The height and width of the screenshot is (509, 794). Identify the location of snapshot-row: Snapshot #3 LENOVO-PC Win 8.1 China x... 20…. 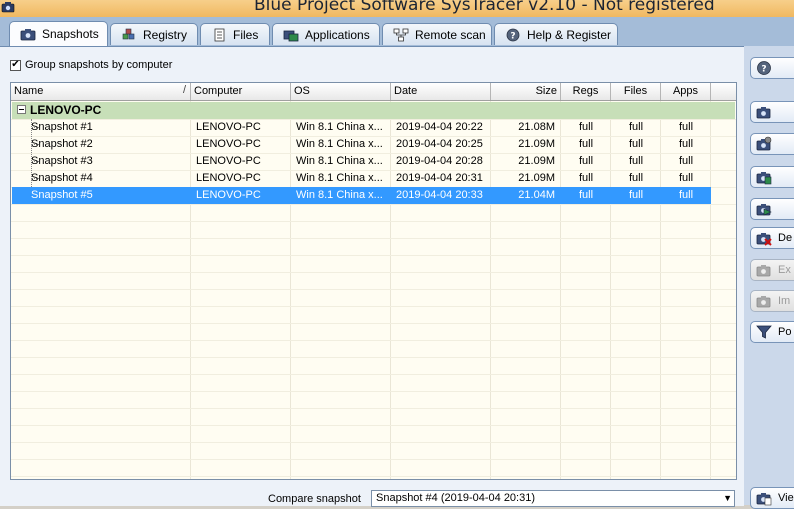
(373, 161).